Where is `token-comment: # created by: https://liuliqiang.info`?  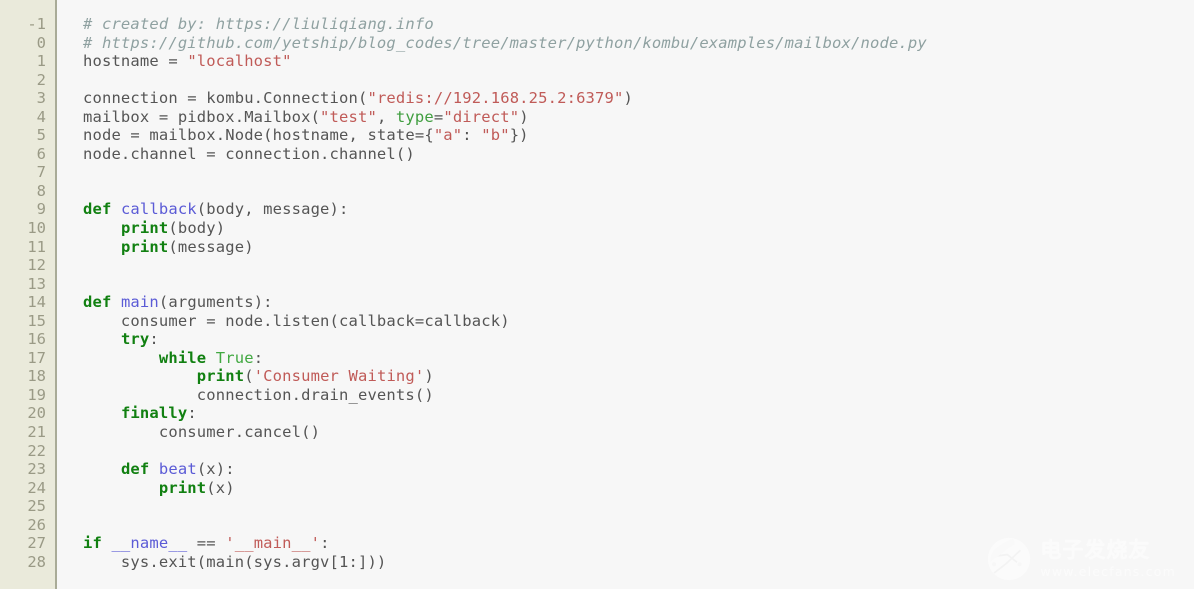
token-comment: # created by: https://liuliqiang.info is located at coordinates (258, 24).